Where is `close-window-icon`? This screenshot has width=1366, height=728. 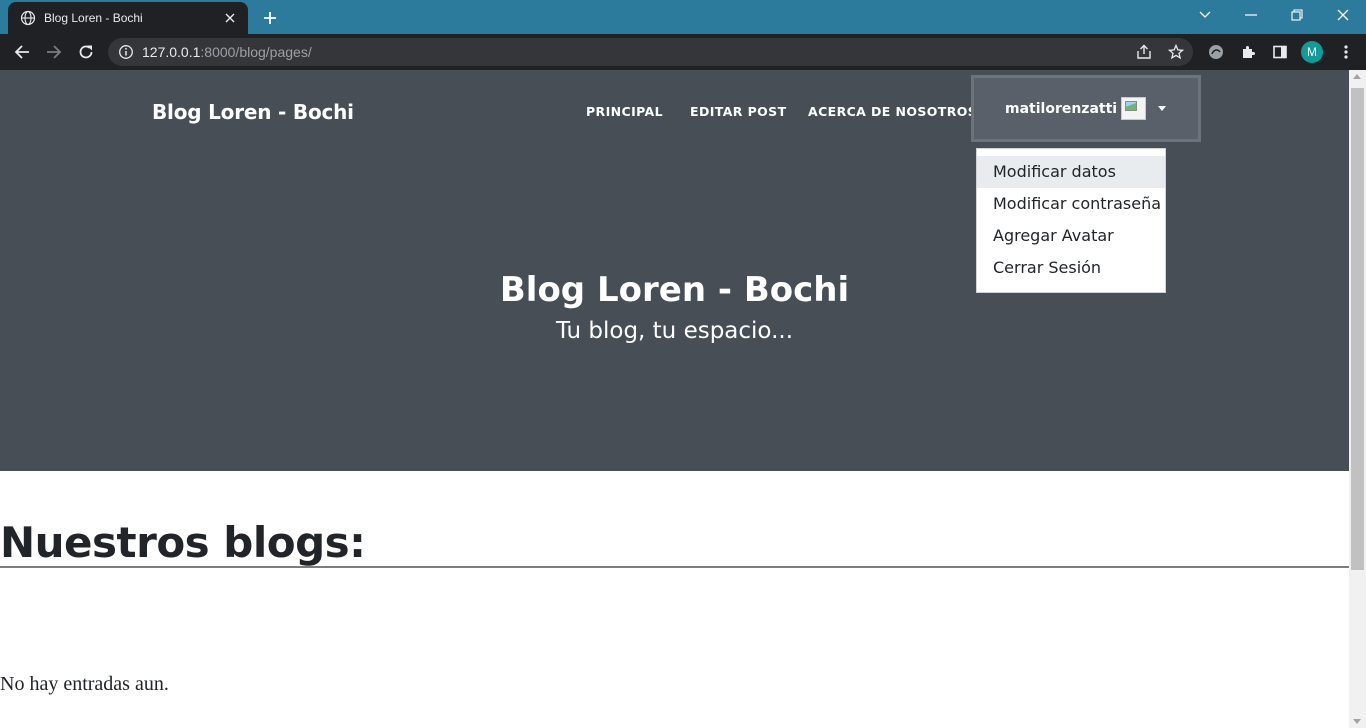 close-window-icon is located at coordinates (1343, 15).